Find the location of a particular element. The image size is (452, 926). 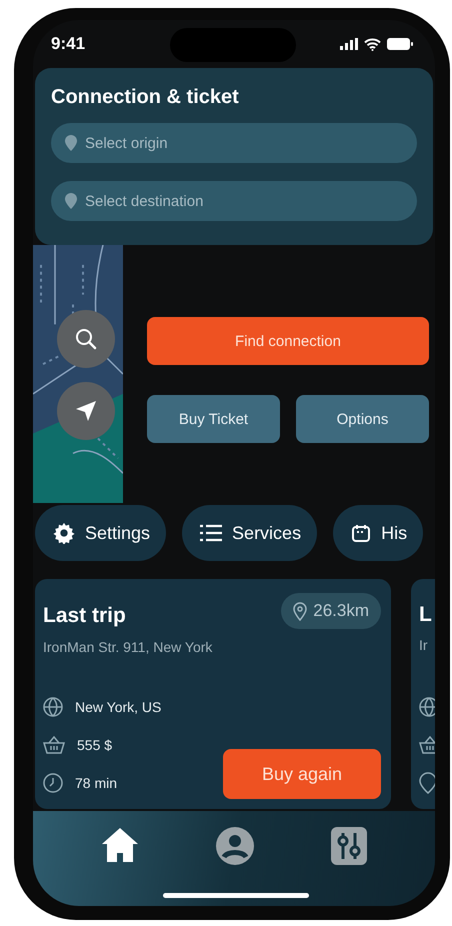

wifi-icon is located at coordinates (372, 44).